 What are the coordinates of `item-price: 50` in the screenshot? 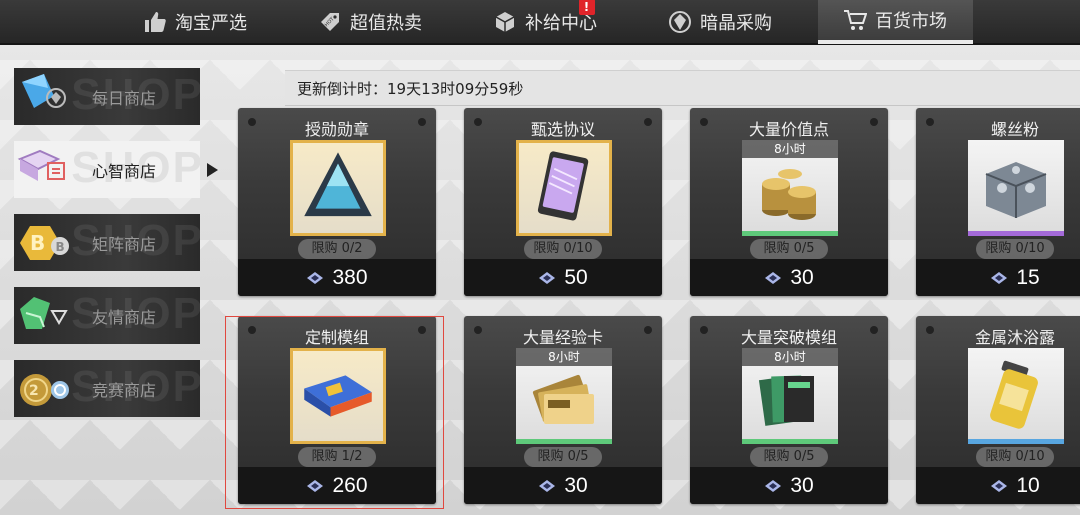 It's located at (576, 277).